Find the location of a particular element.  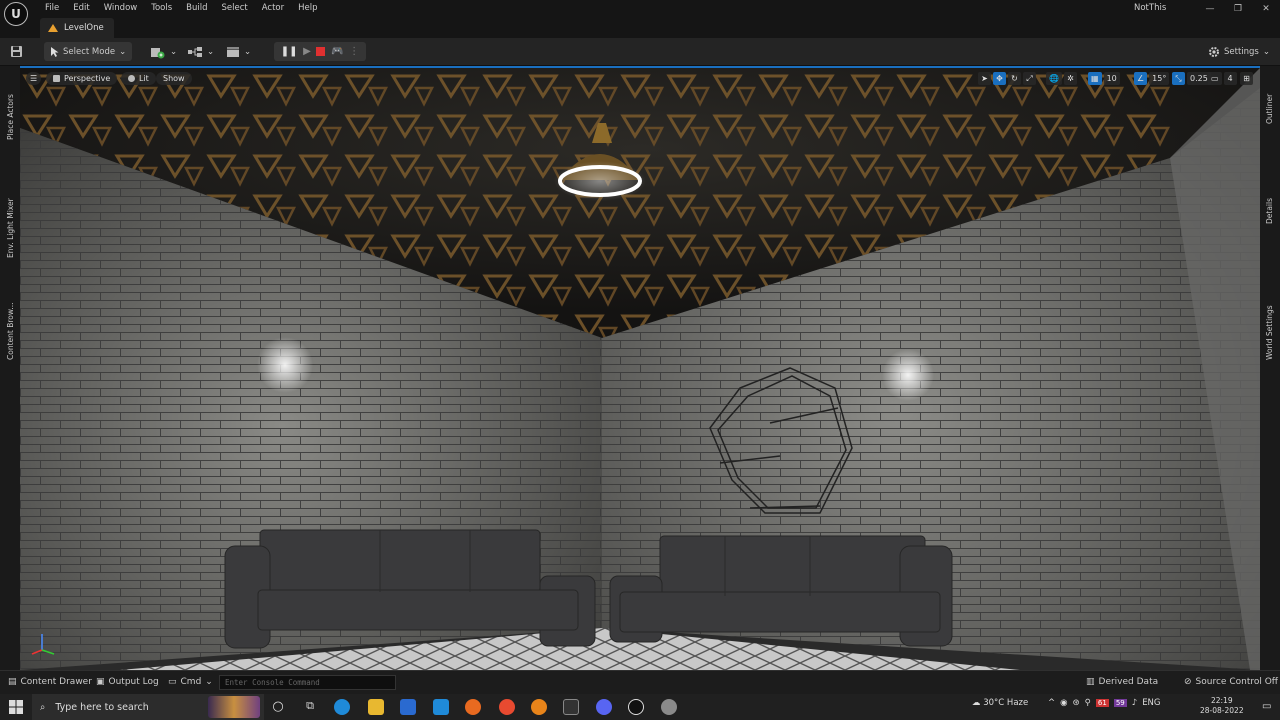

task-view-icon: ⧉ is located at coordinates (310, 707).